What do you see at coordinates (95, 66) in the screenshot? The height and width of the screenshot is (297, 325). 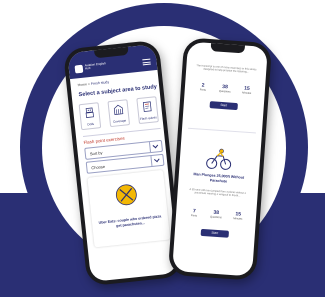 I see `app-logo-text: Aviation English Hub` at bounding box center [95, 66].